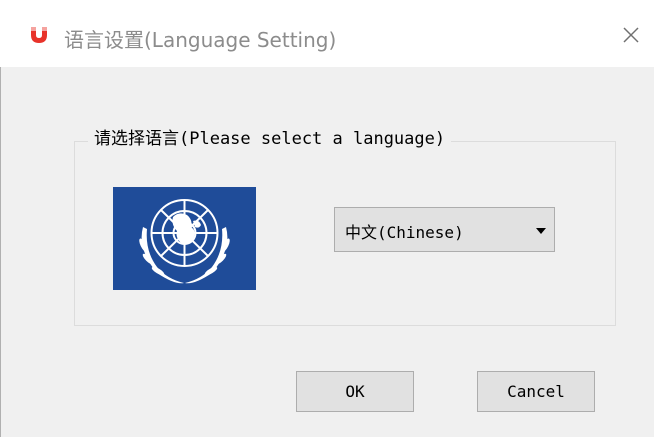 Image resolution: width=654 pixels, height=437 pixels. I want to click on window-title: 语言设置(Language Setting), so click(200, 40).